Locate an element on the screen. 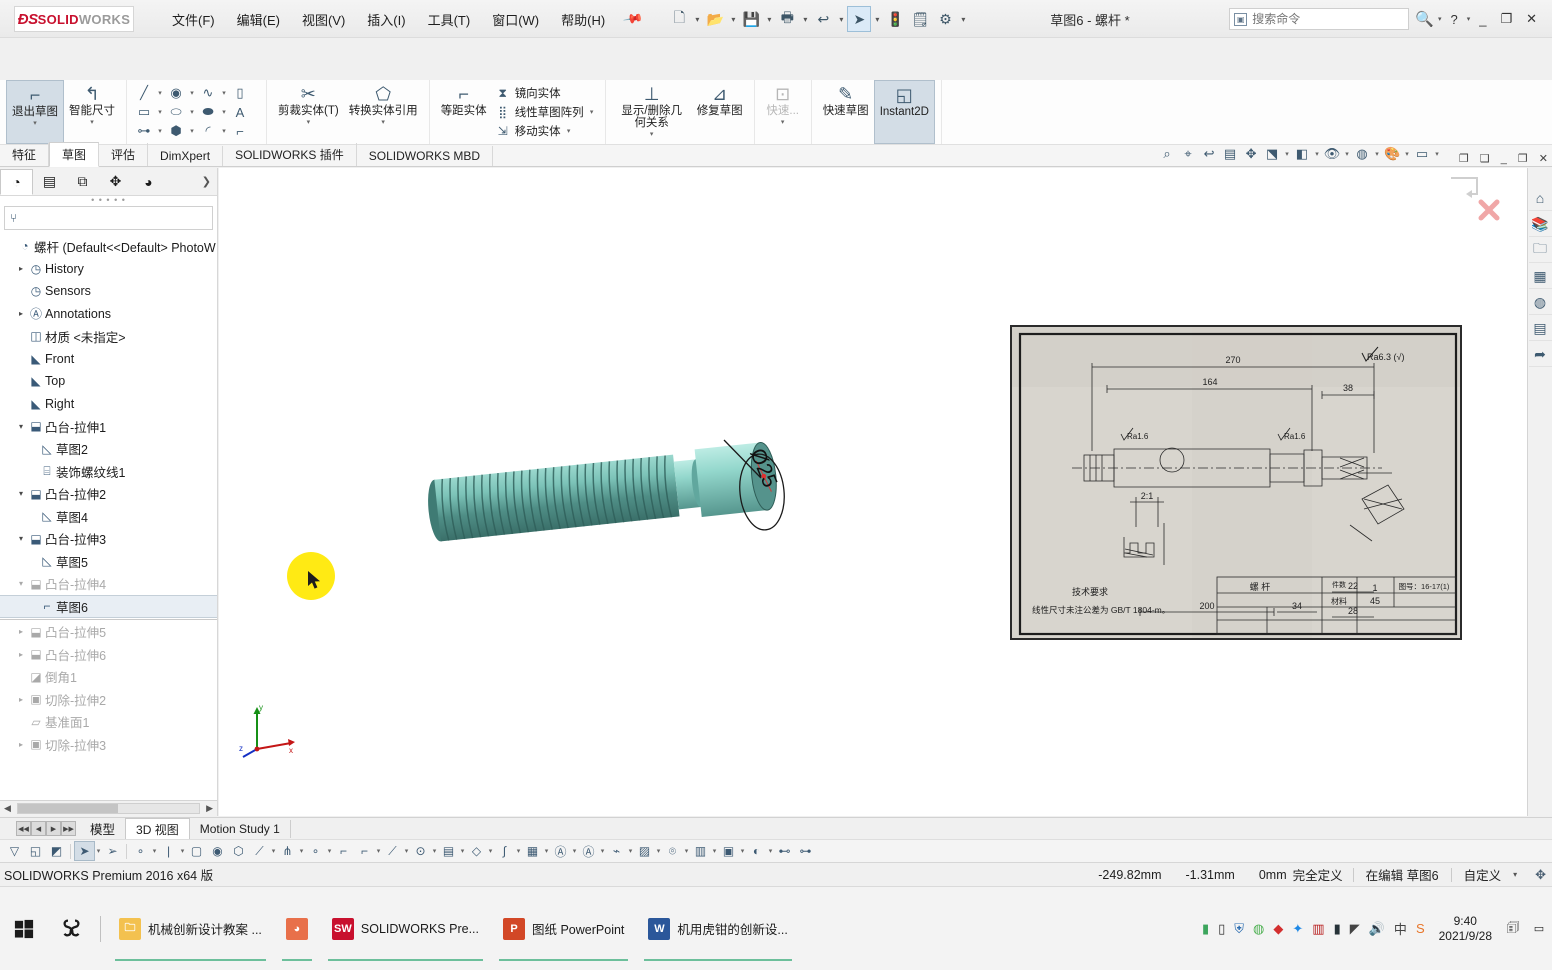 Image resolution: width=1552 pixels, height=970 pixels. convert-entities-button-caret: ▾ is located at coordinates (383, 122).